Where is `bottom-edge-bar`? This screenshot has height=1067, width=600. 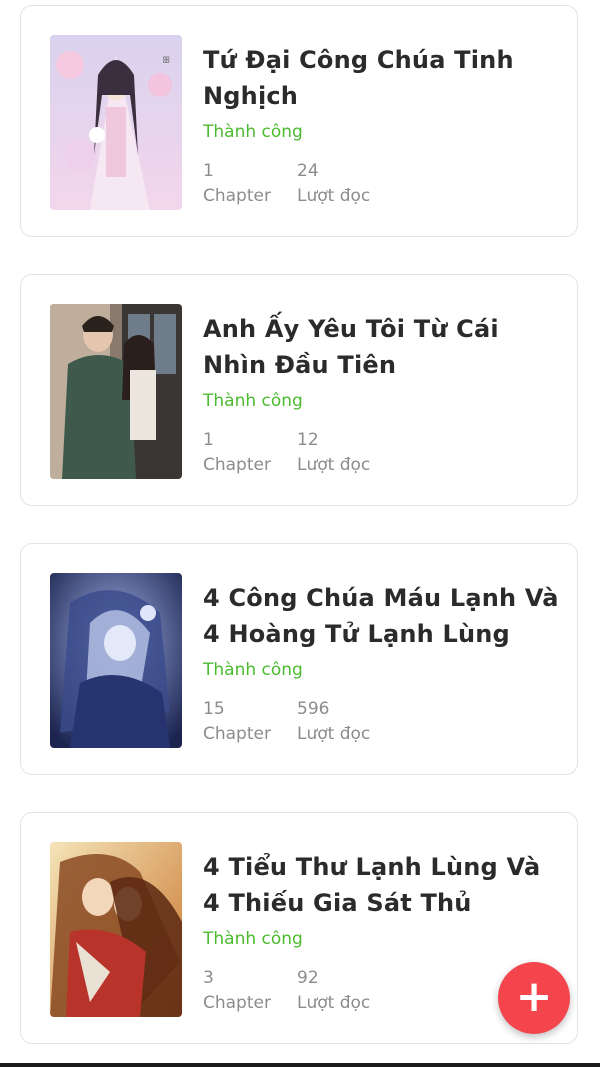
bottom-edge-bar is located at coordinates (300, 1065).